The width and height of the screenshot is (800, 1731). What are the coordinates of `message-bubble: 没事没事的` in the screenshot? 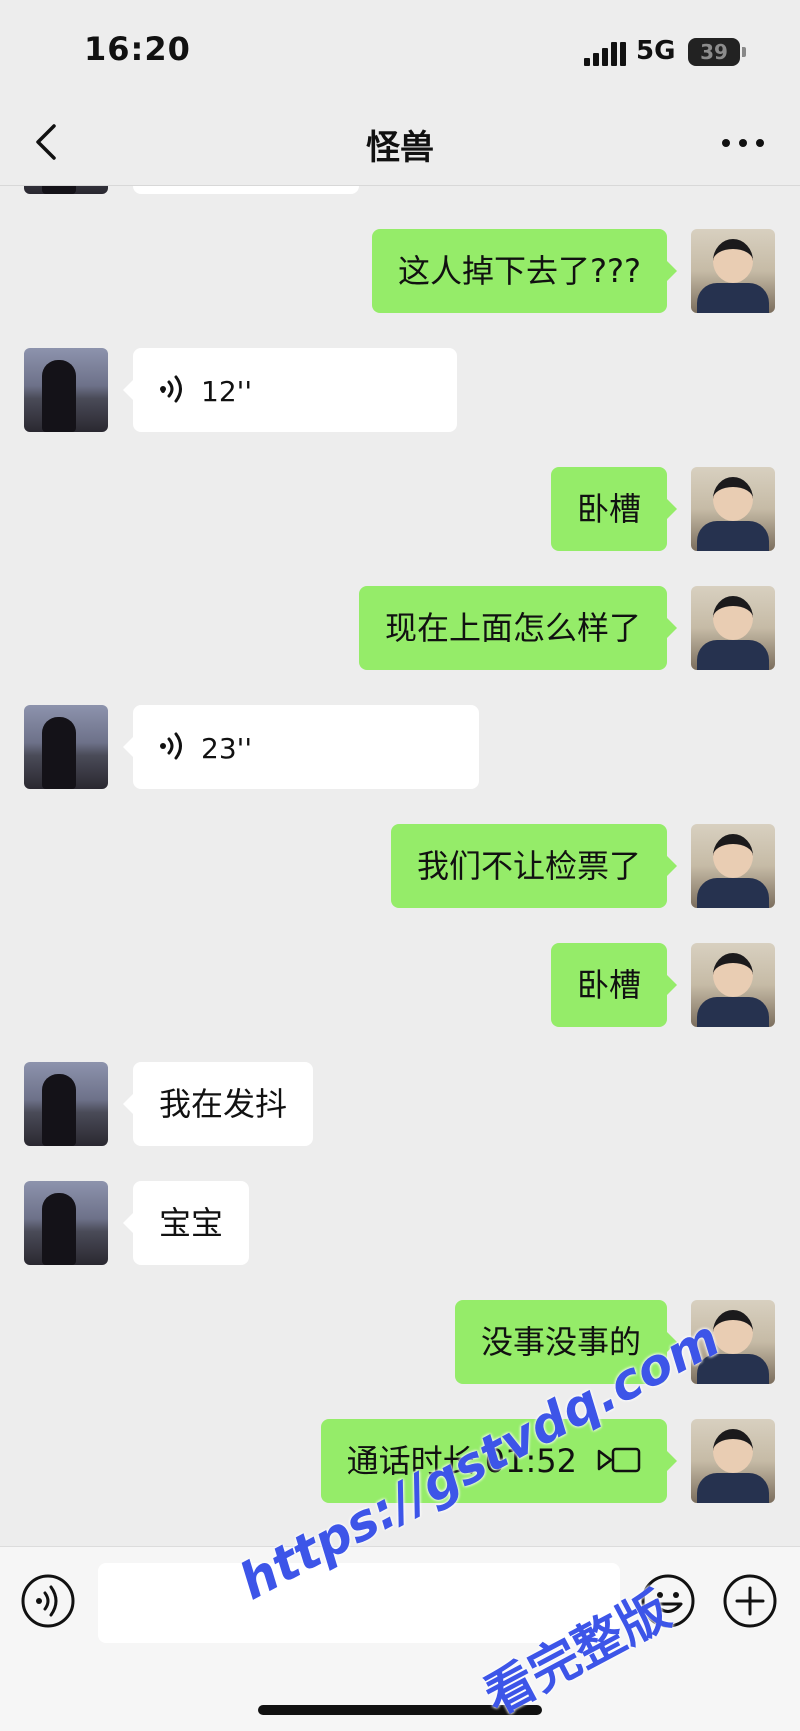 It's located at (566, 1342).